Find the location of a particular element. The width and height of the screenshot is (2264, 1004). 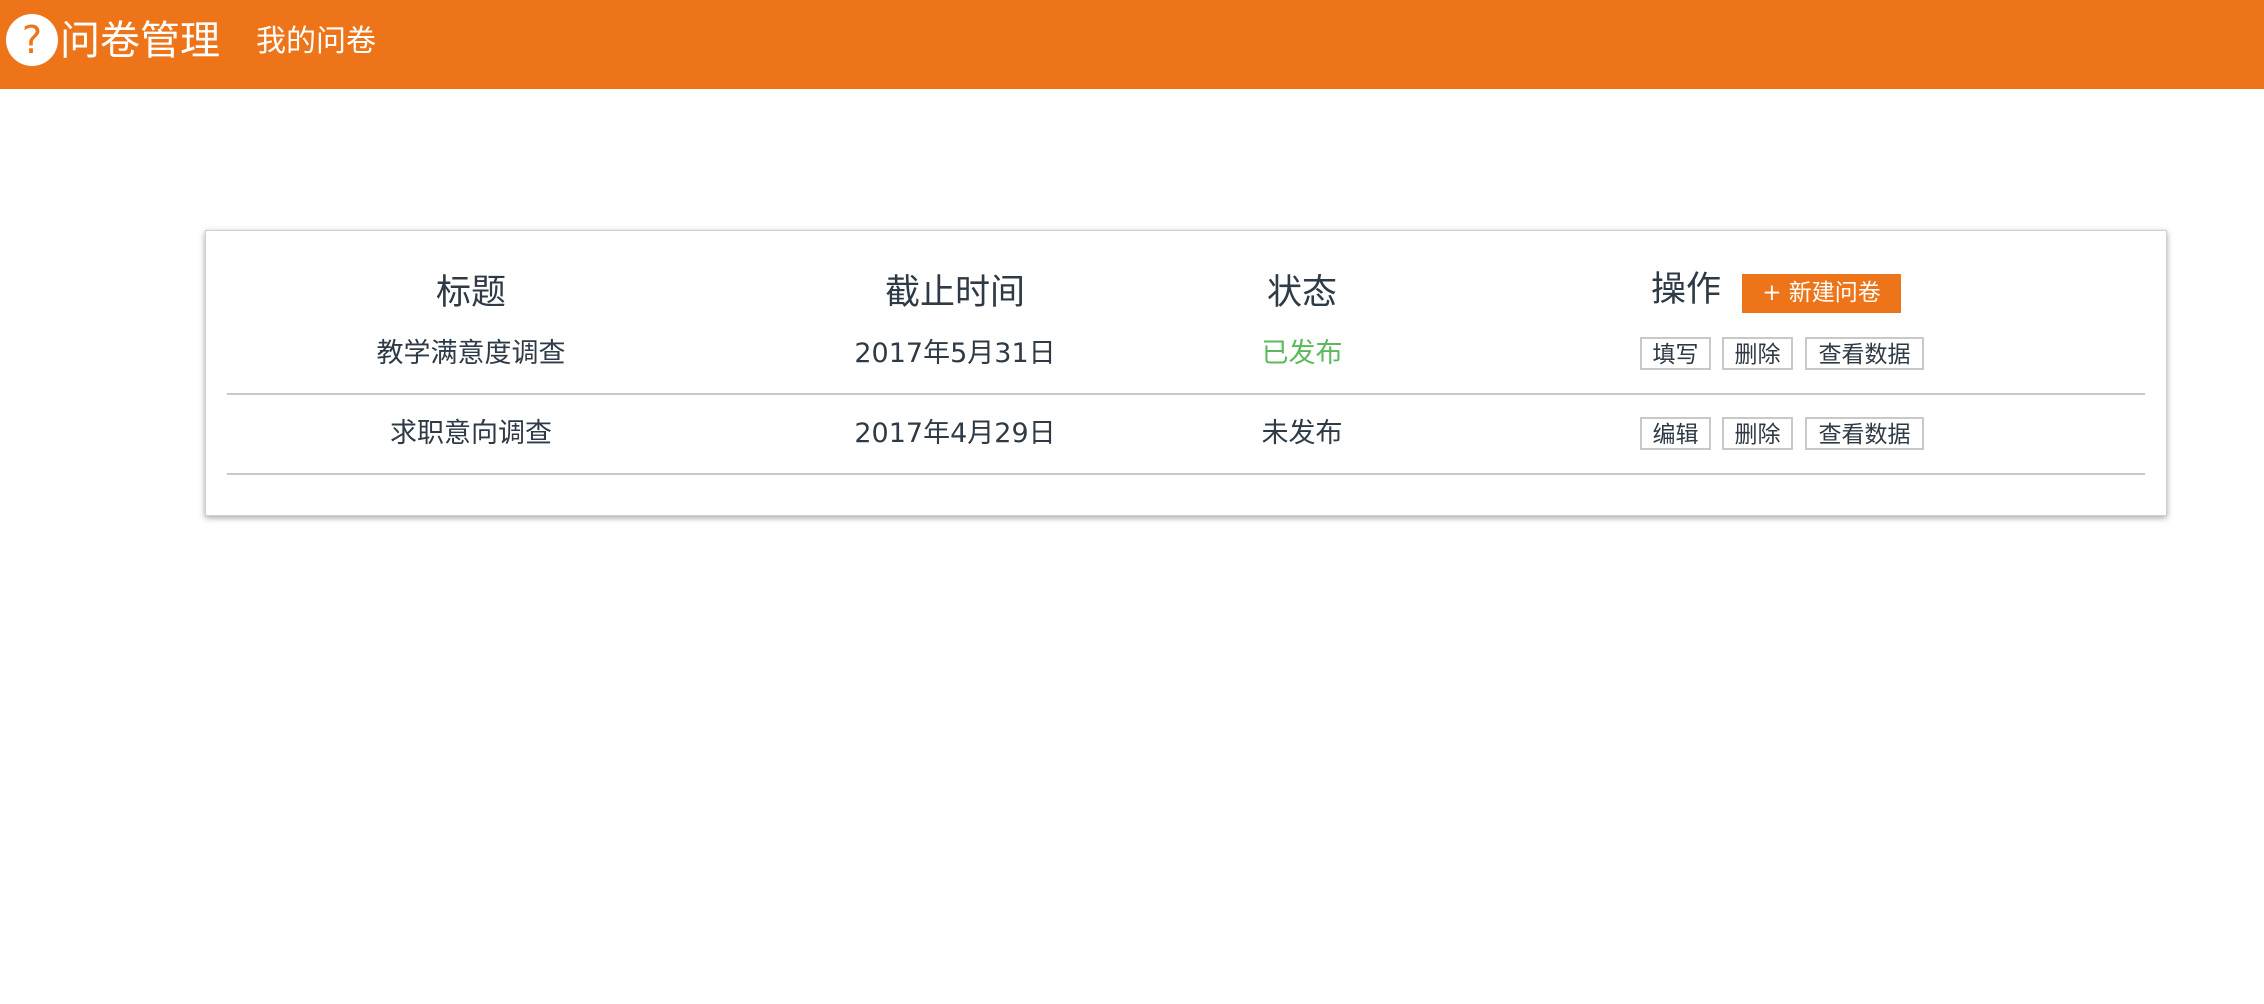

column-header-actions: 操作 is located at coordinates (1686, 290).